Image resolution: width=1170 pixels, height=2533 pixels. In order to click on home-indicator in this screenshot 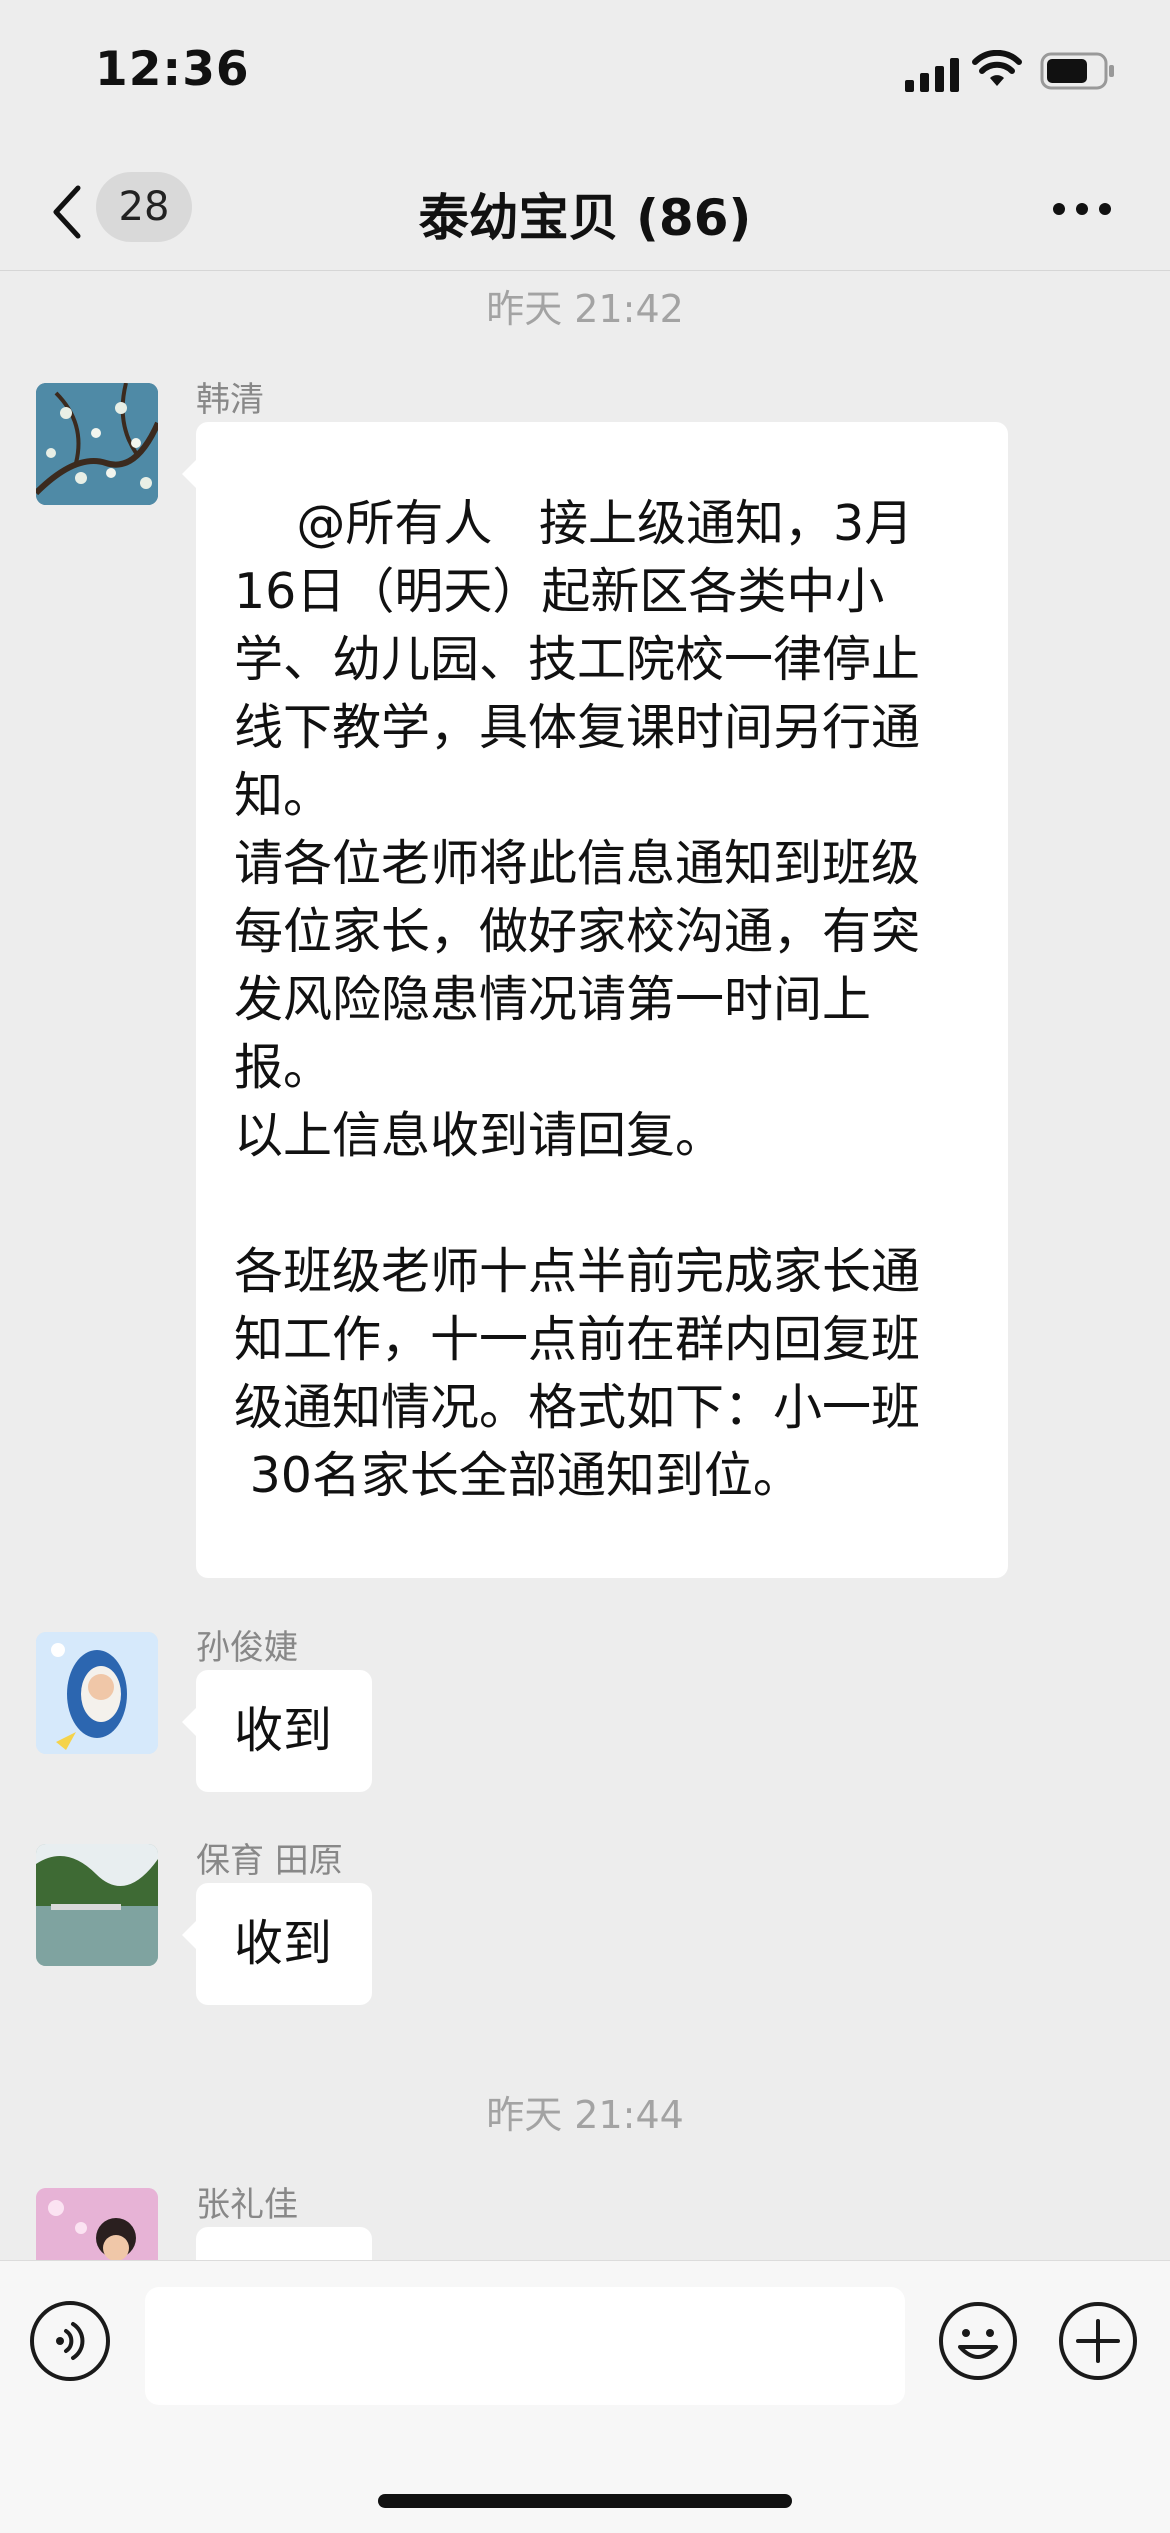, I will do `click(585, 2501)`.